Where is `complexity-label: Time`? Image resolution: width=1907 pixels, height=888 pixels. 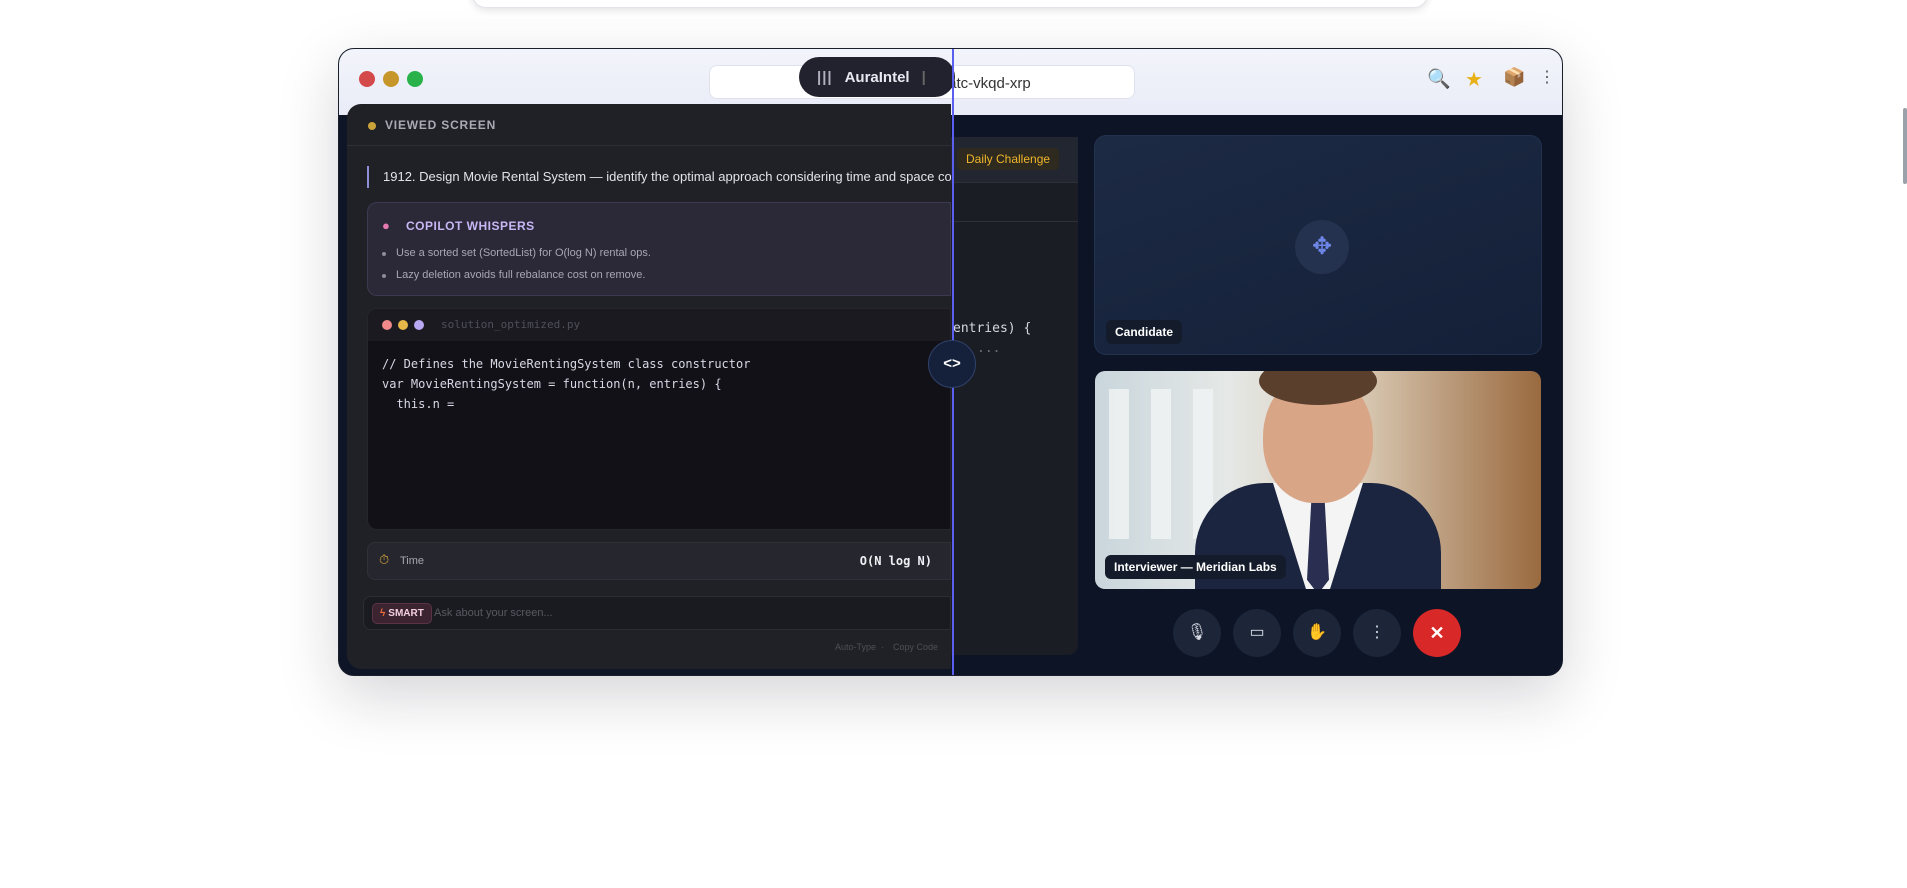 complexity-label: Time is located at coordinates (412, 561).